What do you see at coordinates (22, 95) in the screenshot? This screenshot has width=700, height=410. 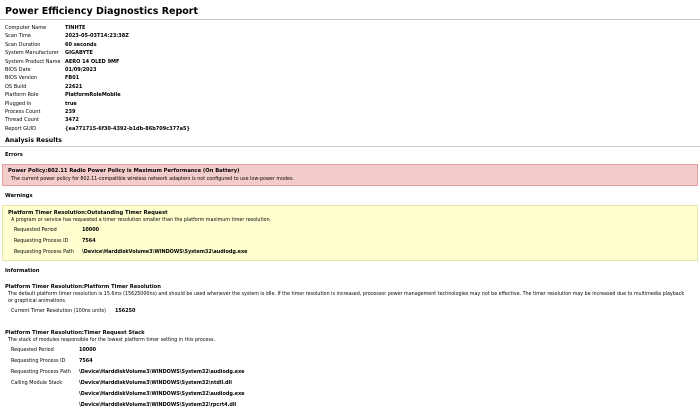 I see `system-info-label: Platform Role` at bounding box center [22, 95].